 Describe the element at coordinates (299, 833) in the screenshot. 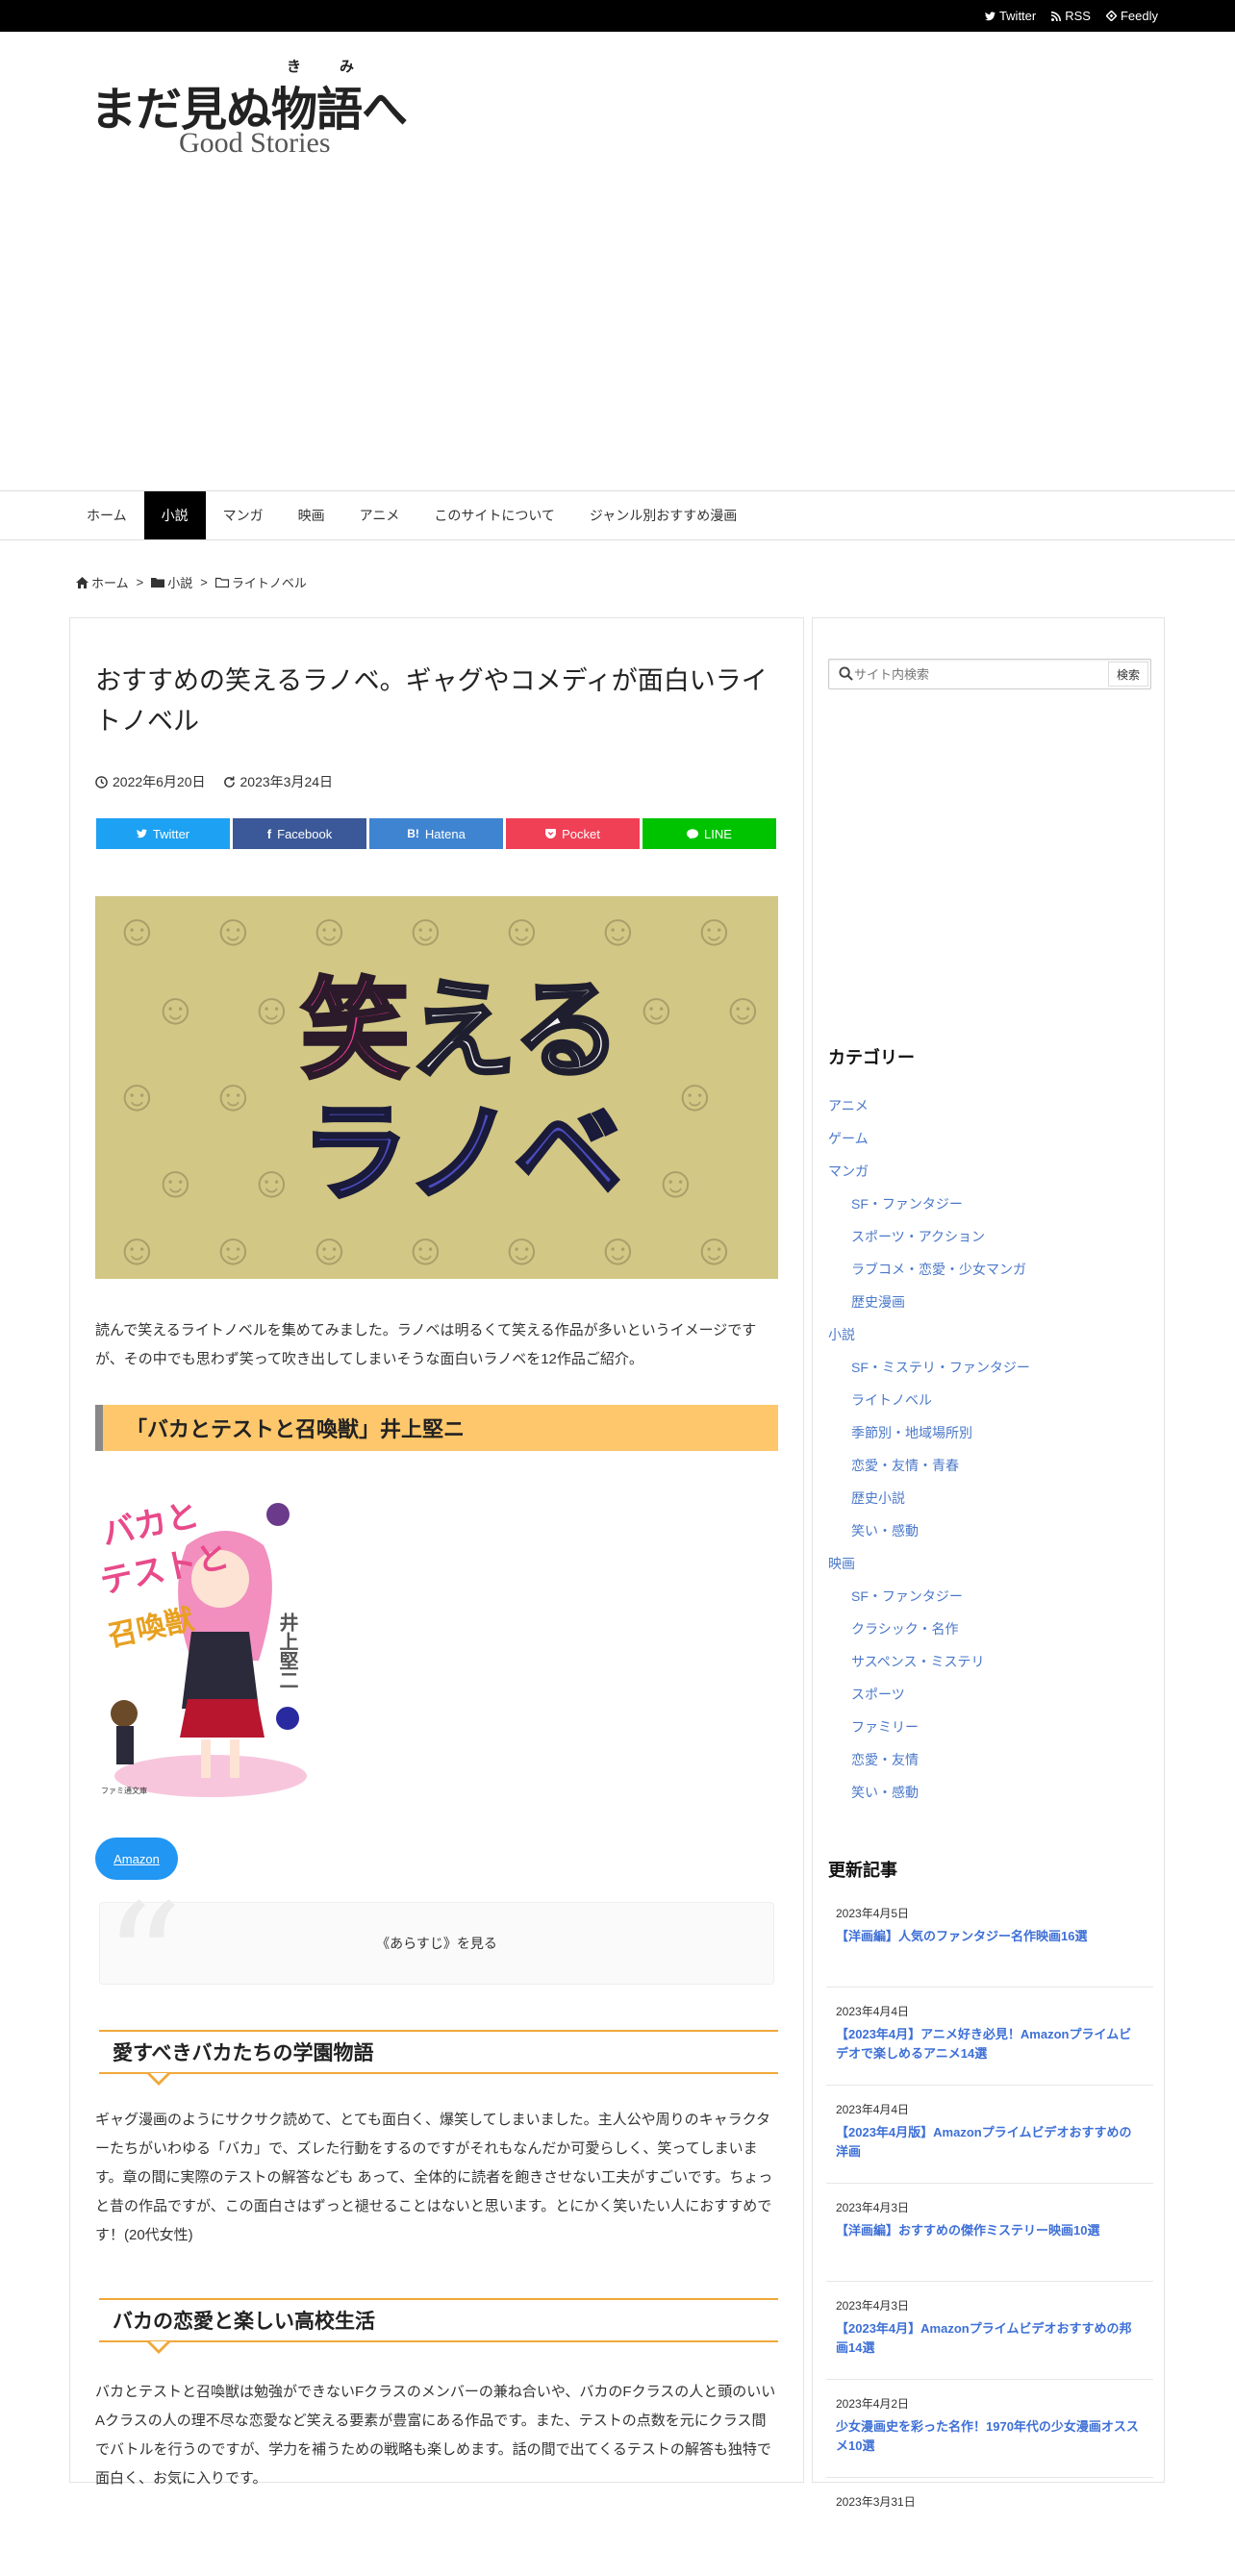

I see `share-facebook-button: f Facebook` at that location.